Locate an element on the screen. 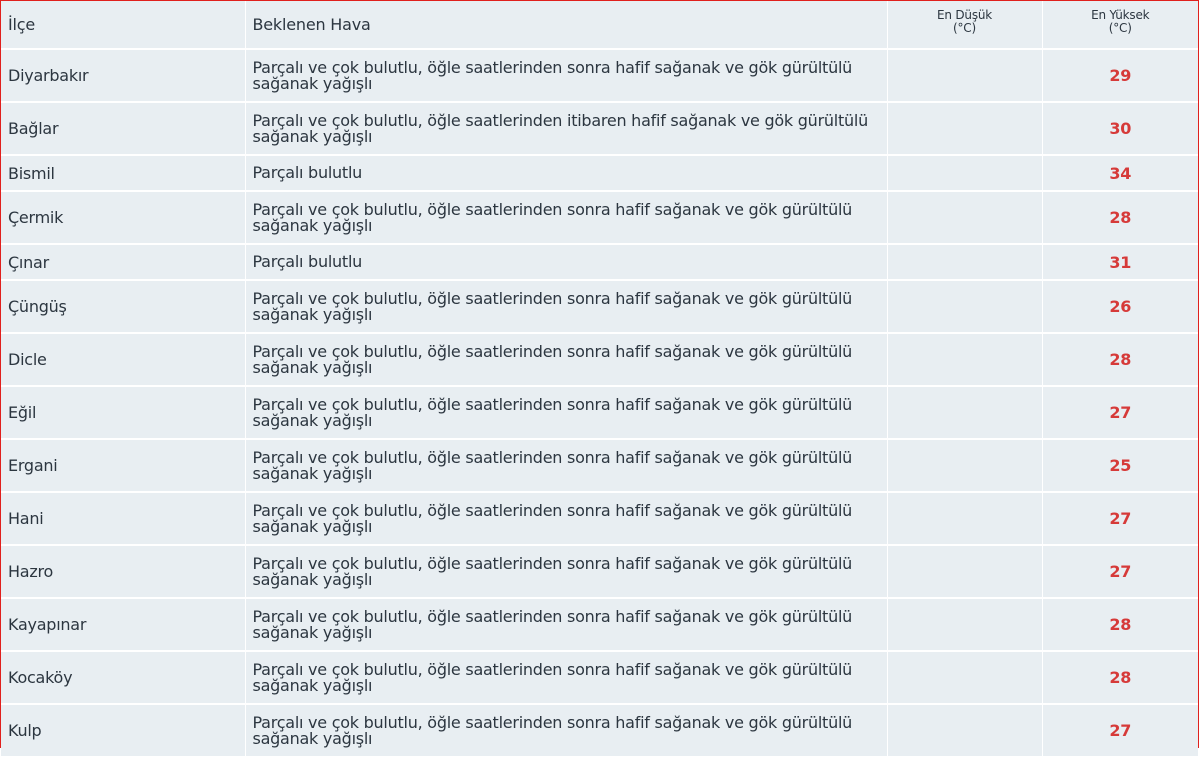 The height and width of the screenshot is (758, 1199). min-temp-header-unit: (°C) is located at coordinates (964, 28).